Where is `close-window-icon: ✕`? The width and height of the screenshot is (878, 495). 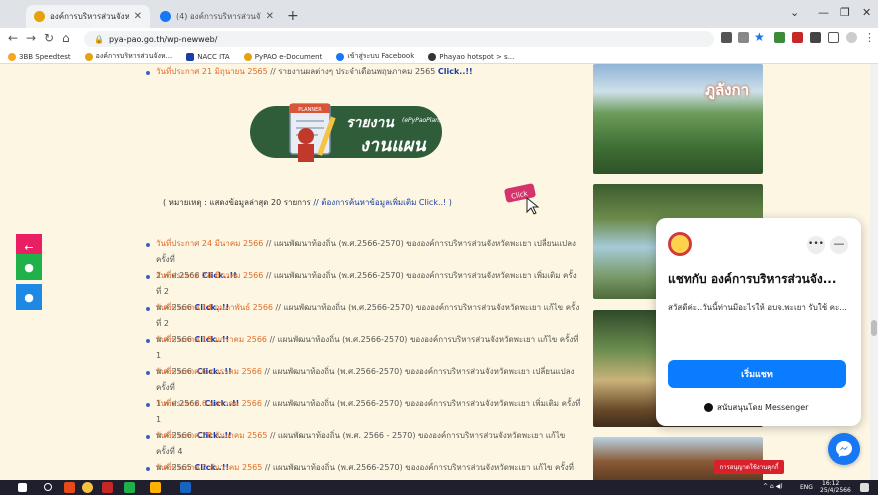 close-window-icon: ✕ is located at coordinates (866, 12).